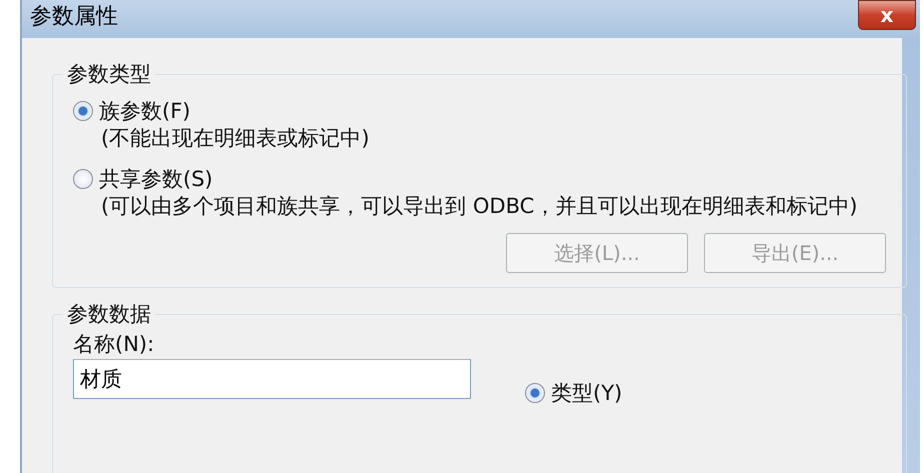  Describe the element at coordinates (235, 138) in the screenshot. I see `option-description: (不能出现在明细表或标记中)` at that location.